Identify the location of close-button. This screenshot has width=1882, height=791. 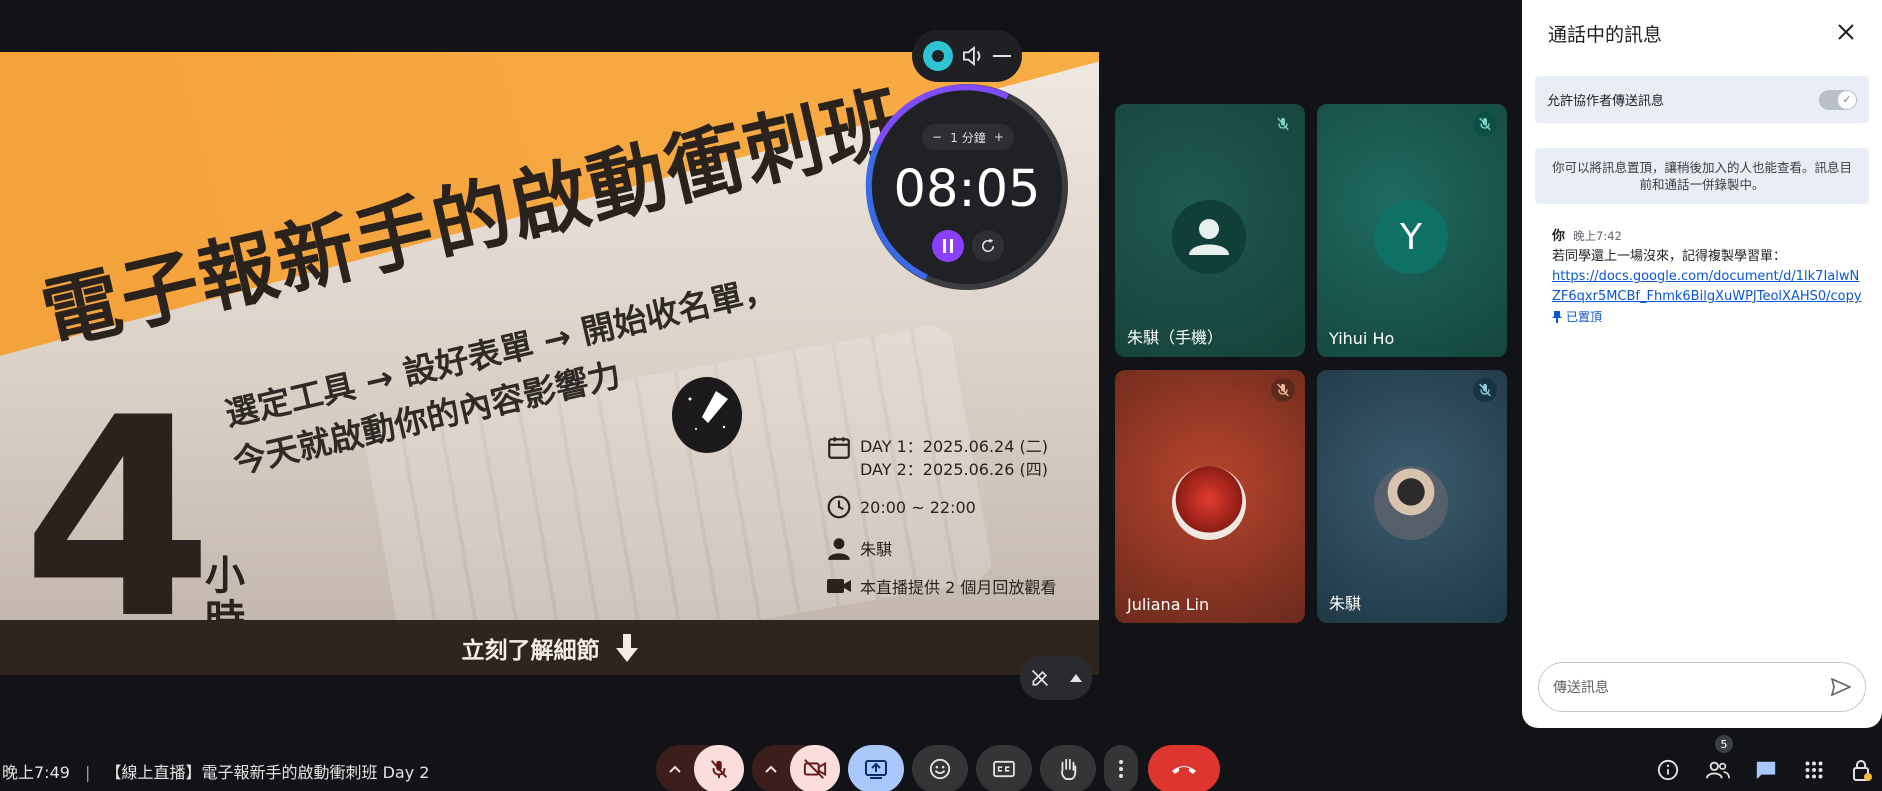
(1846, 32).